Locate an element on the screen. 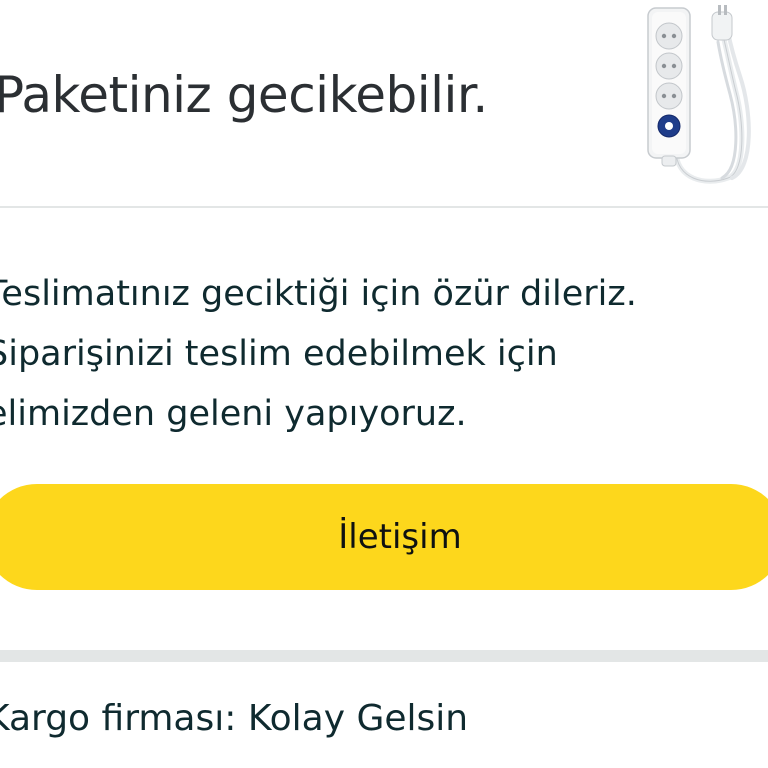  contact-button-label: İletişim is located at coordinates (400, 537).